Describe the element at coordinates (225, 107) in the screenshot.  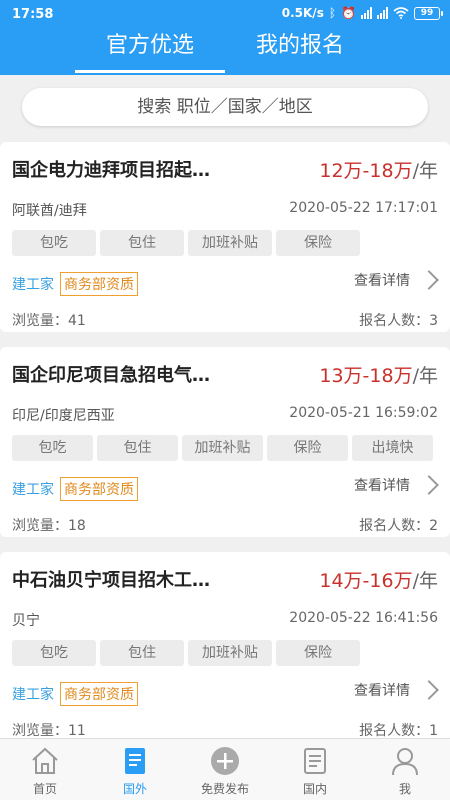
I see `search-input: 搜索 职位／国家／地区` at that location.